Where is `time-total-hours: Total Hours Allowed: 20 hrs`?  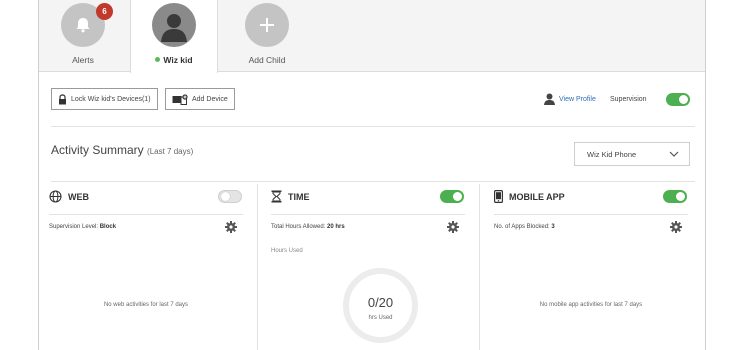 time-total-hours: Total Hours Allowed: 20 hrs is located at coordinates (308, 227).